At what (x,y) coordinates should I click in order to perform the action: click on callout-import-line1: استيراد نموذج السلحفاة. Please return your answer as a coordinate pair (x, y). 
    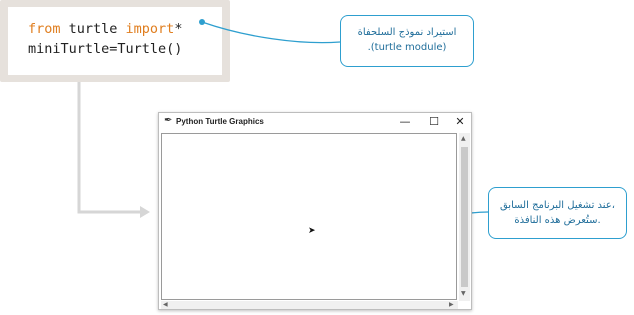
    Looking at the image, I should click on (407, 32).